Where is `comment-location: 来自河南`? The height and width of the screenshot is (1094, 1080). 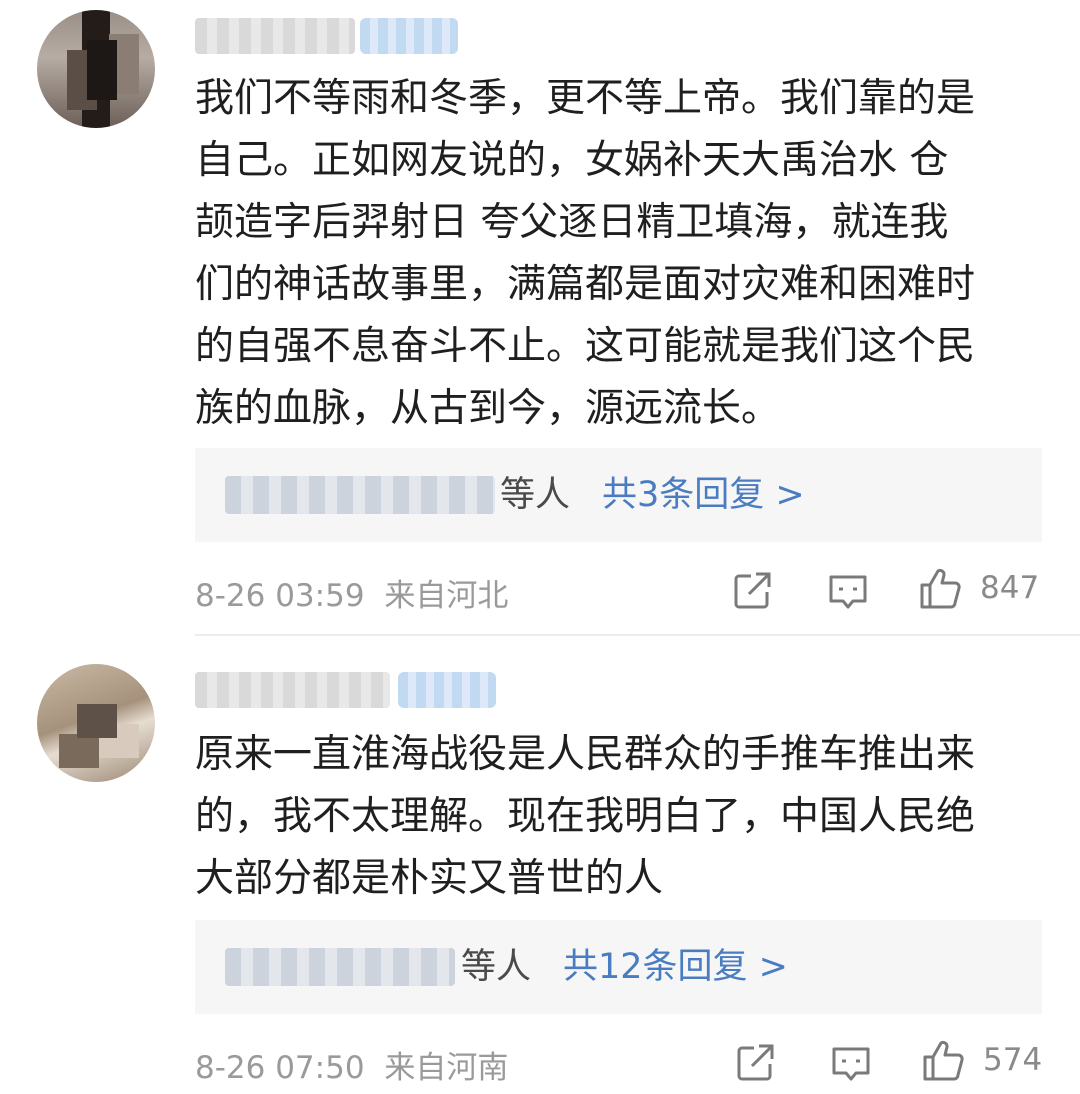
comment-location: 来自河南 is located at coordinates (446, 1068).